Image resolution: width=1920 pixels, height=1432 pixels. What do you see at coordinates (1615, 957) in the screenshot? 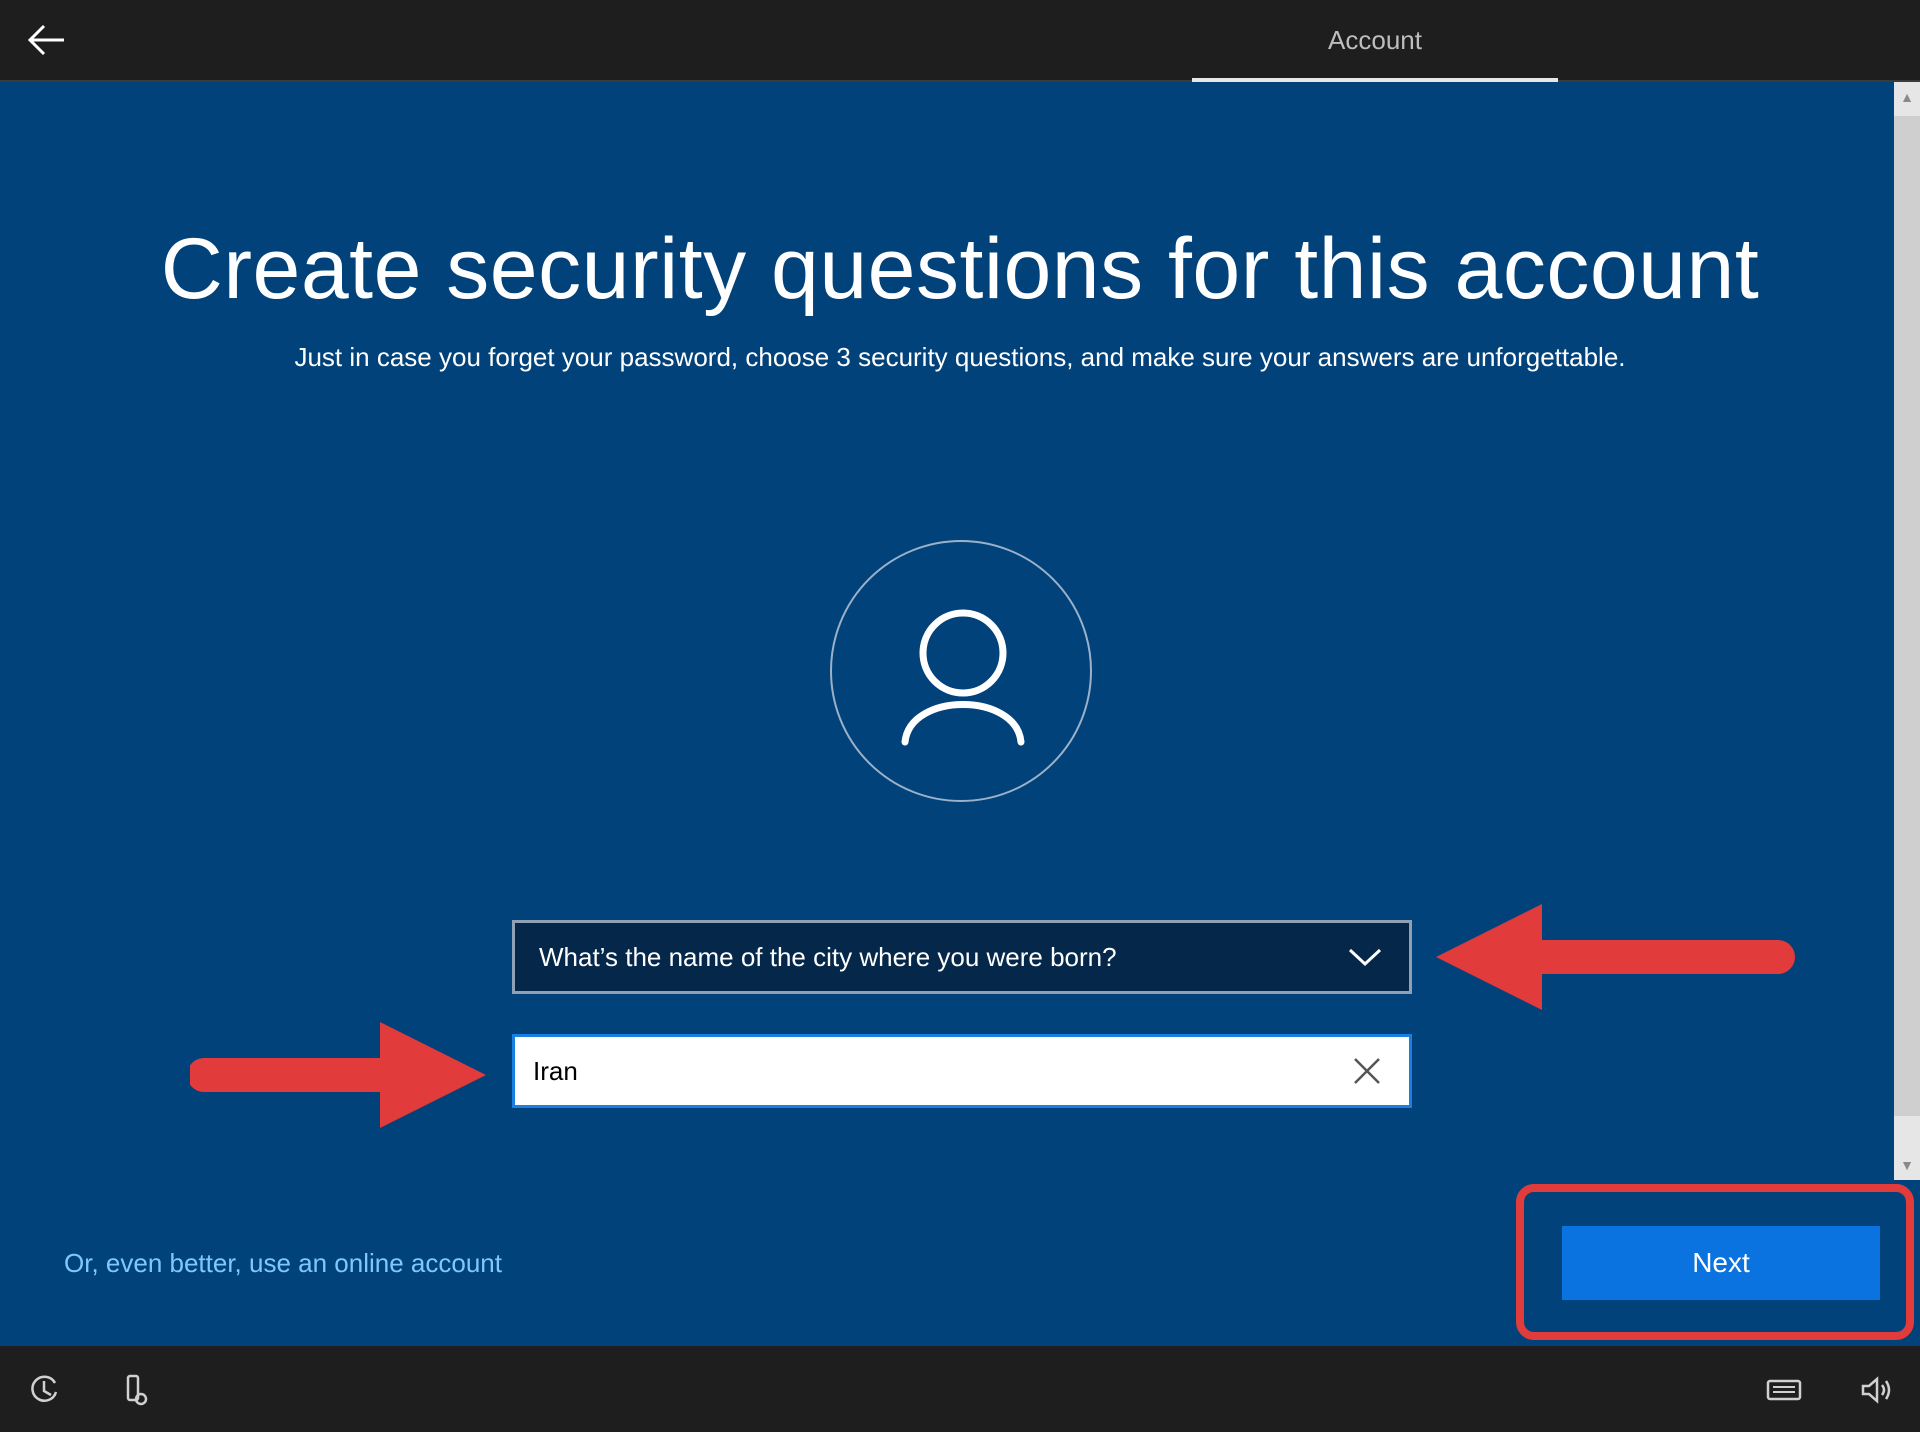
I see `annotation-arrow-left` at bounding box center [1615, 957].